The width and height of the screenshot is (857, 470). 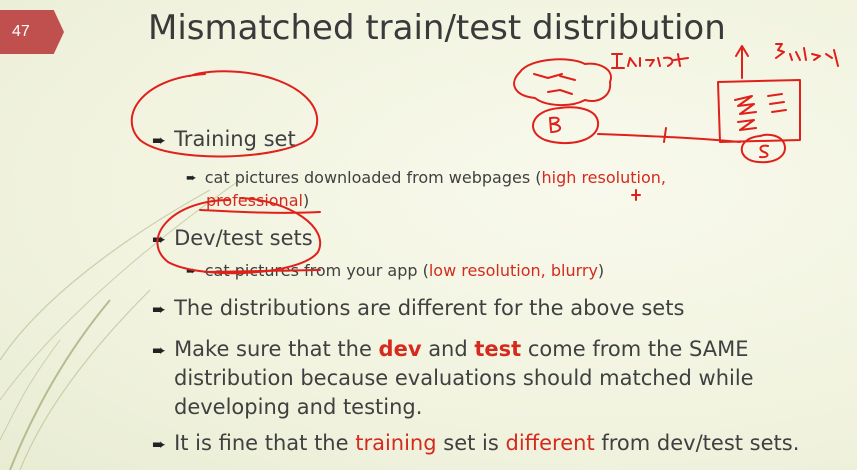 What do you see at coordinates (759, 111) in the screenshot?
I see `ink-box` at bounding box center [759, 111].